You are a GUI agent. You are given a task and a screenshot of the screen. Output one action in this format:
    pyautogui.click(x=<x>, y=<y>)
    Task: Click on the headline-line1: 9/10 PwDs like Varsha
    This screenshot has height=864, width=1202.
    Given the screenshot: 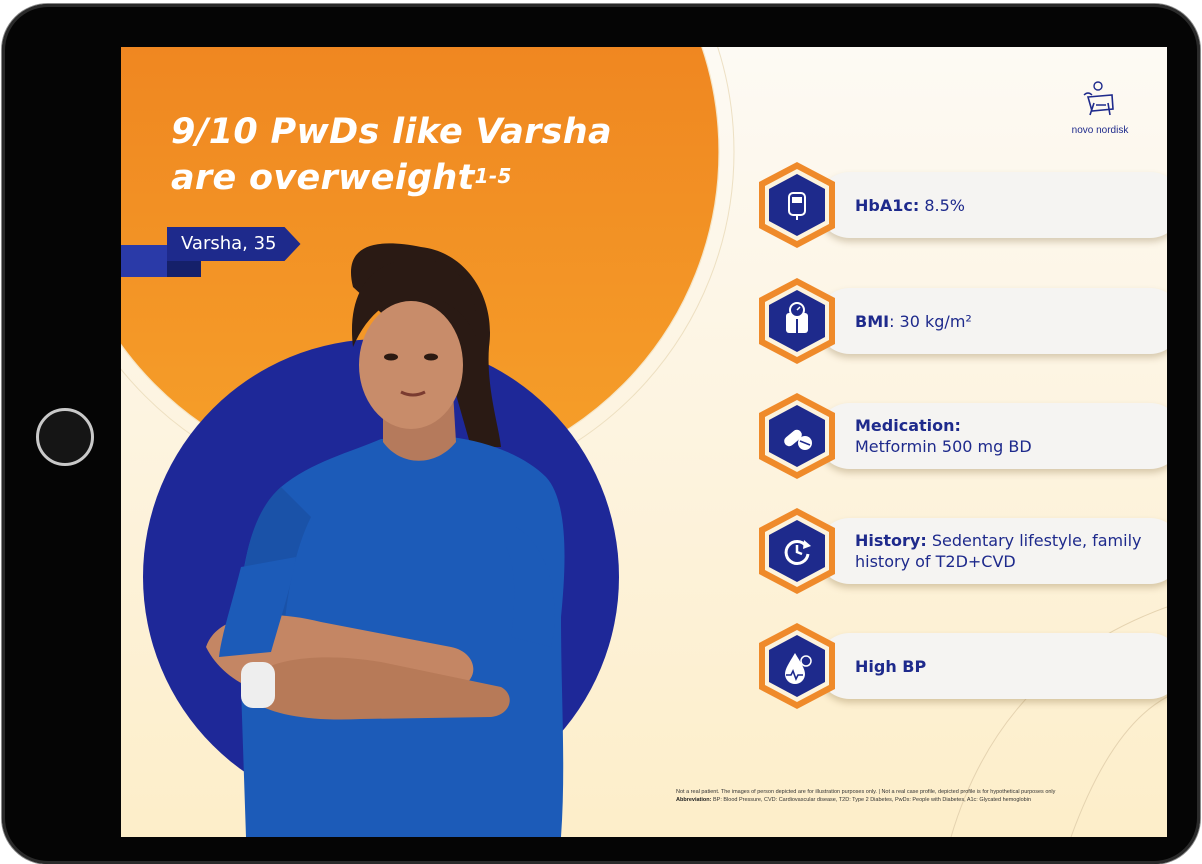 What is the action you would take?
    pyautogui.click(x=391, y=132)
    